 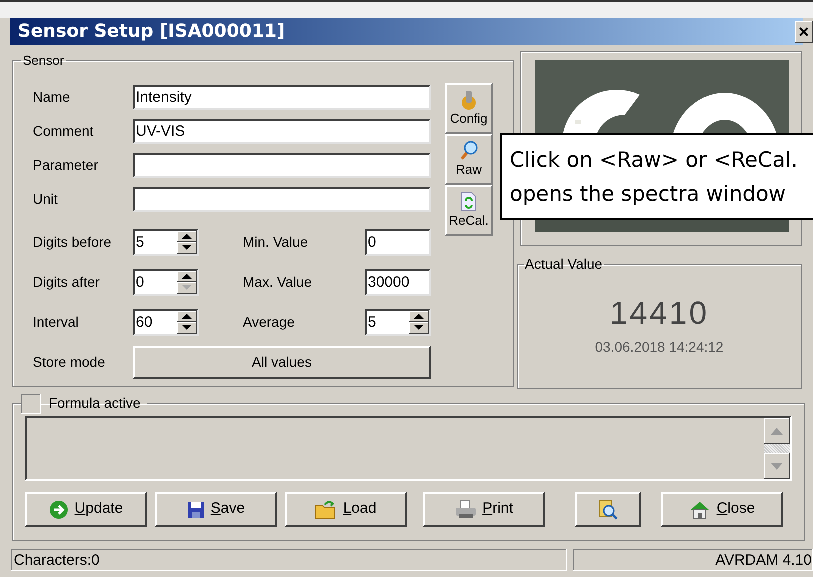 I want to click on version-text: AVRDAM 4.10, so click(x=693, y=560).